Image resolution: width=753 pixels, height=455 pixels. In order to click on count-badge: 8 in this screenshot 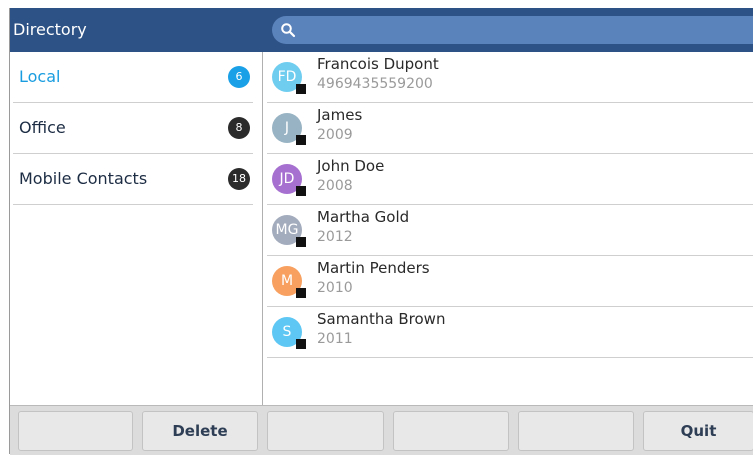, I will do `click(239, 128)`.